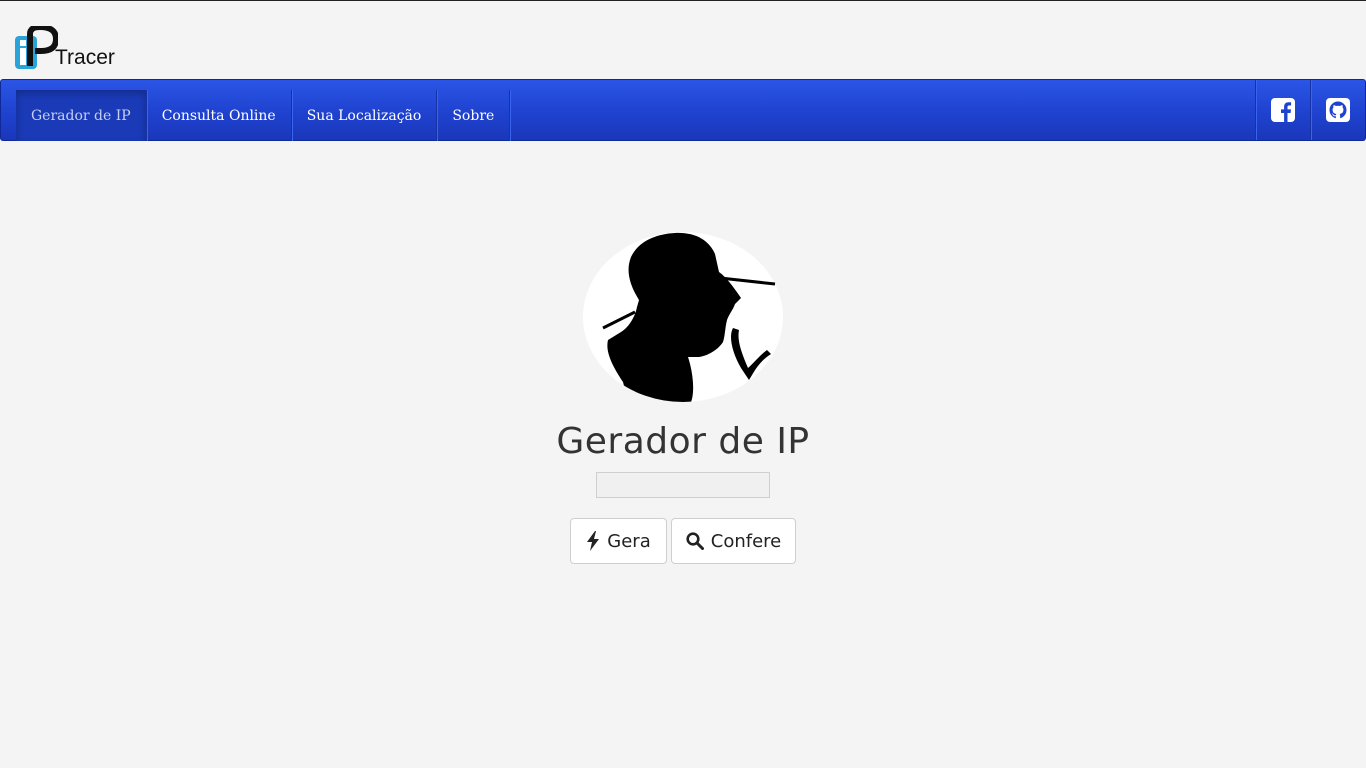  I want to click on nav-item-consulta-online: Consulta Online, so click(219, 115).